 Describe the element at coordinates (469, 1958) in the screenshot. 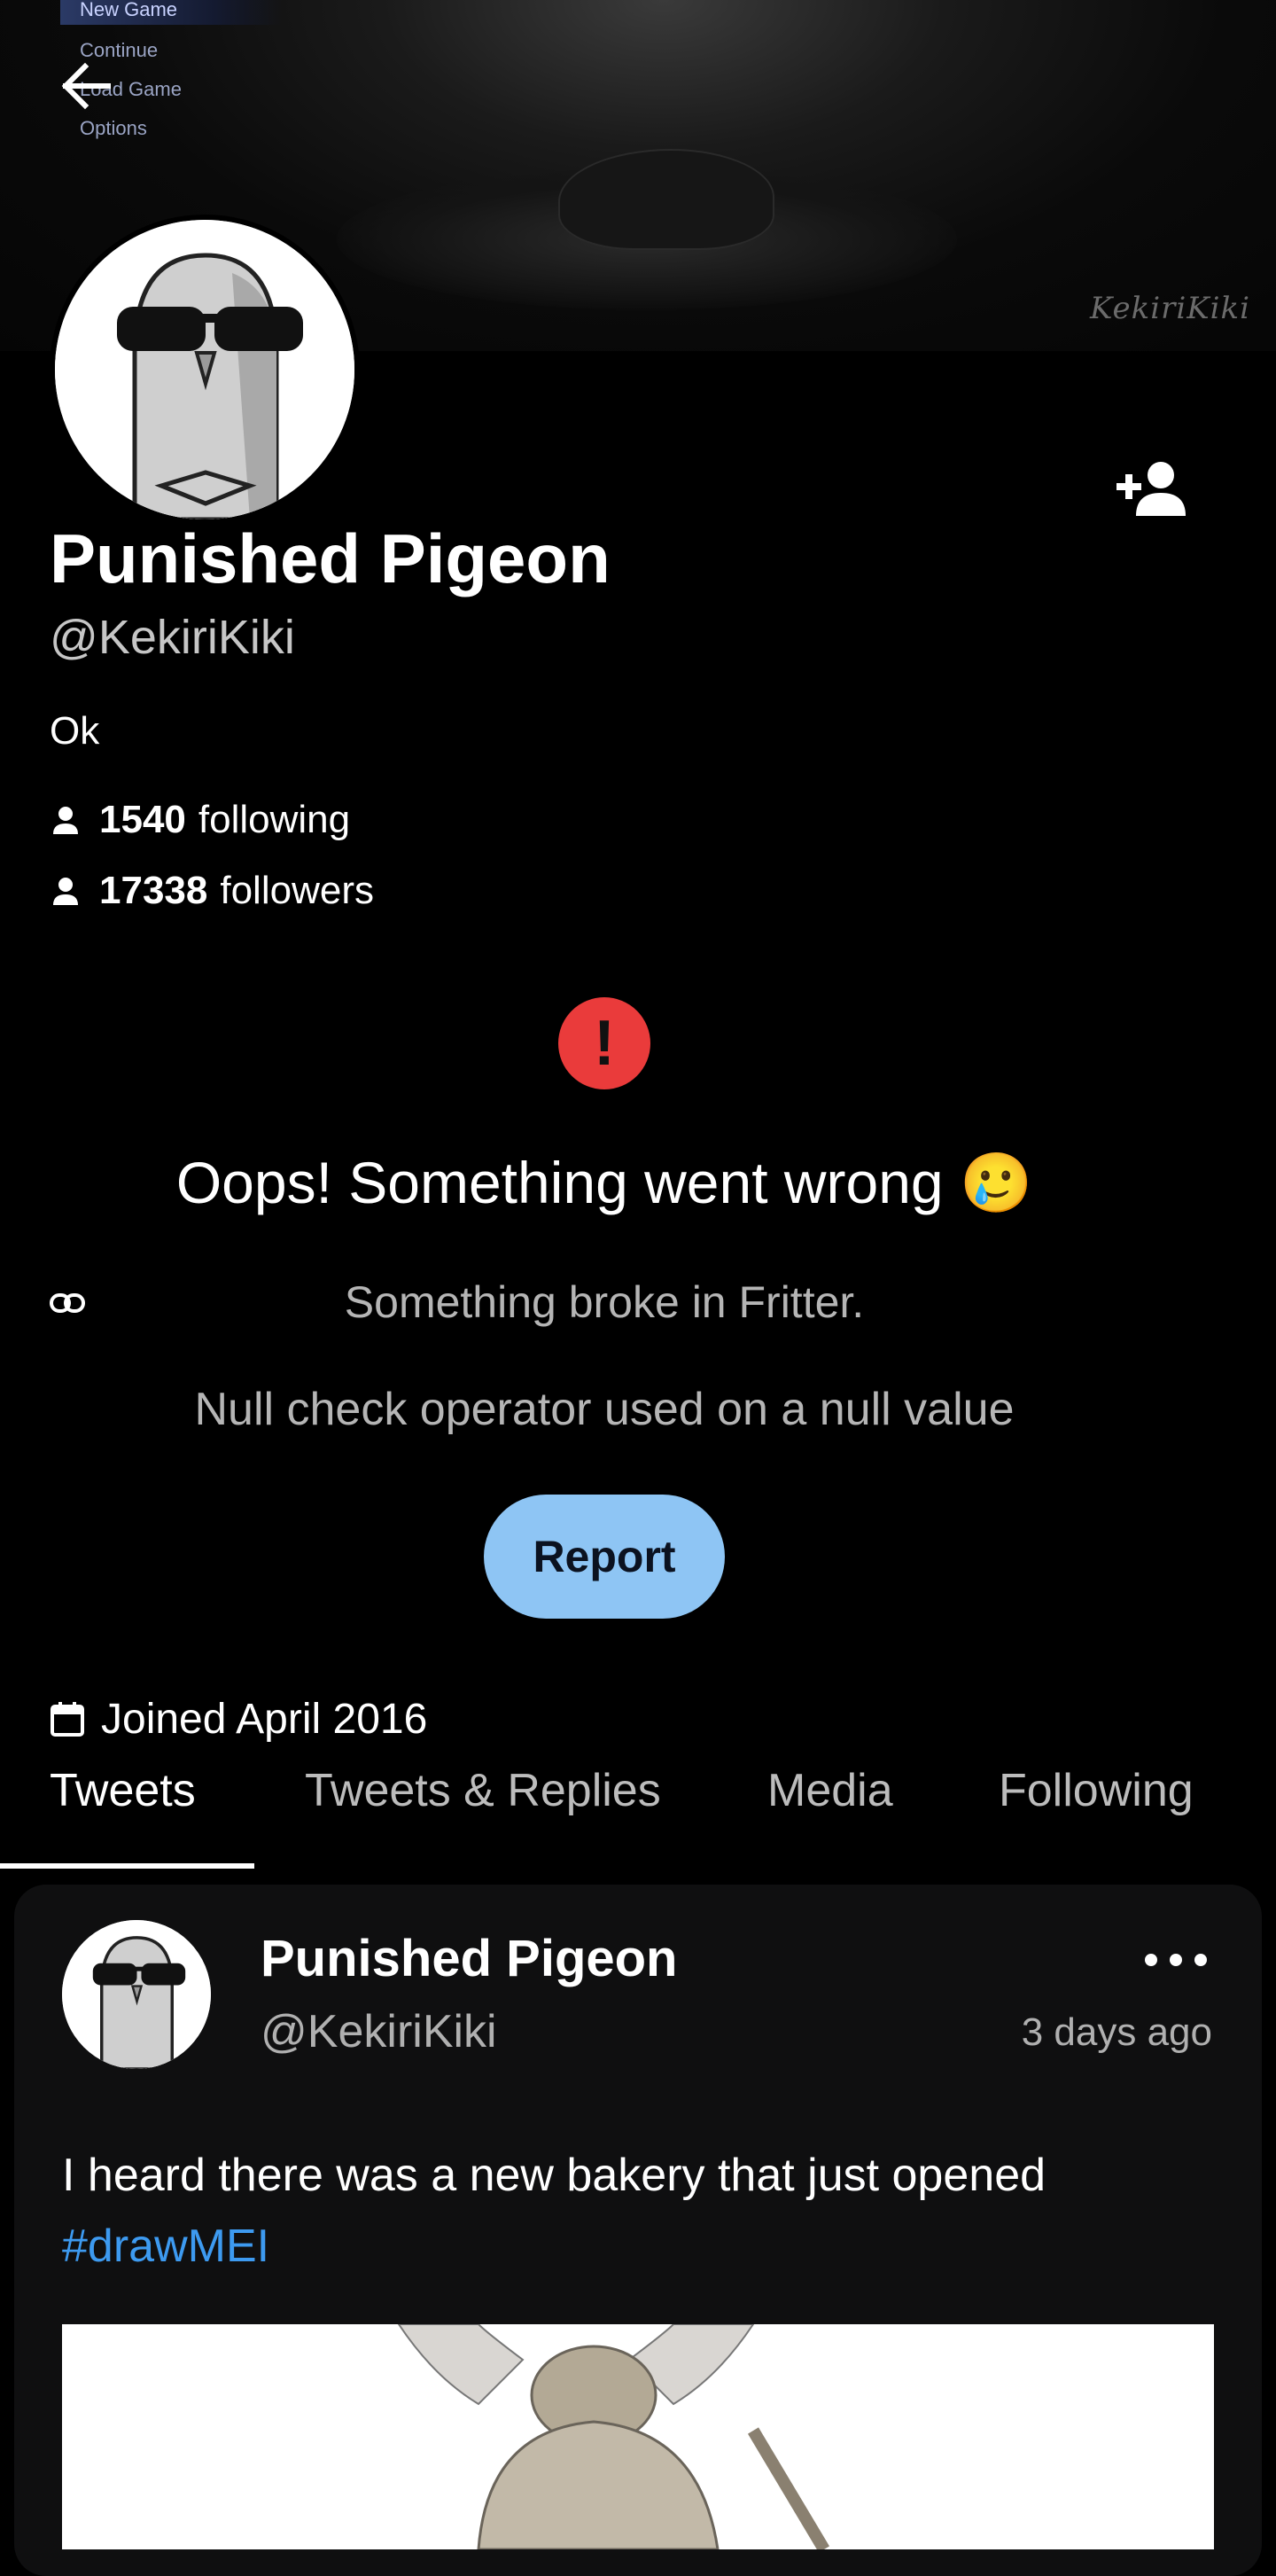

I see `tweet-author-name: Punished Pigeon` at that location.